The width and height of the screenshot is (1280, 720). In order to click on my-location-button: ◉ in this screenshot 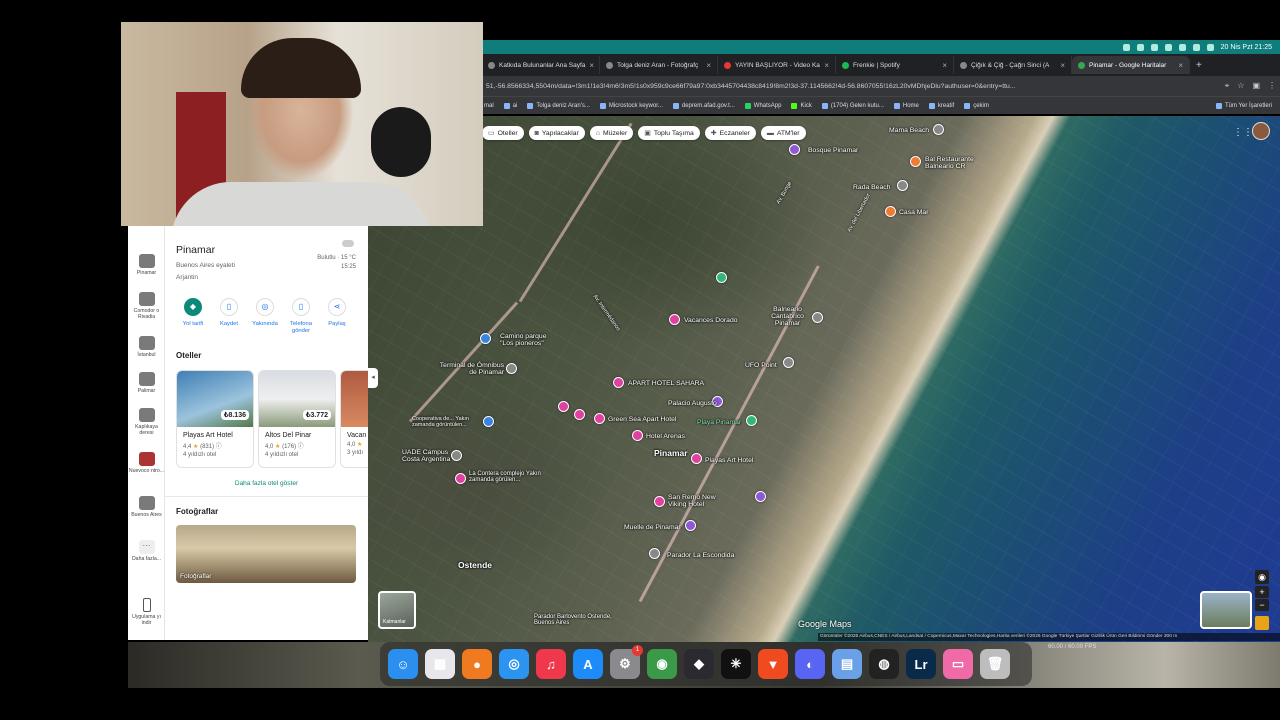, I will do `click(1262, 577)`.